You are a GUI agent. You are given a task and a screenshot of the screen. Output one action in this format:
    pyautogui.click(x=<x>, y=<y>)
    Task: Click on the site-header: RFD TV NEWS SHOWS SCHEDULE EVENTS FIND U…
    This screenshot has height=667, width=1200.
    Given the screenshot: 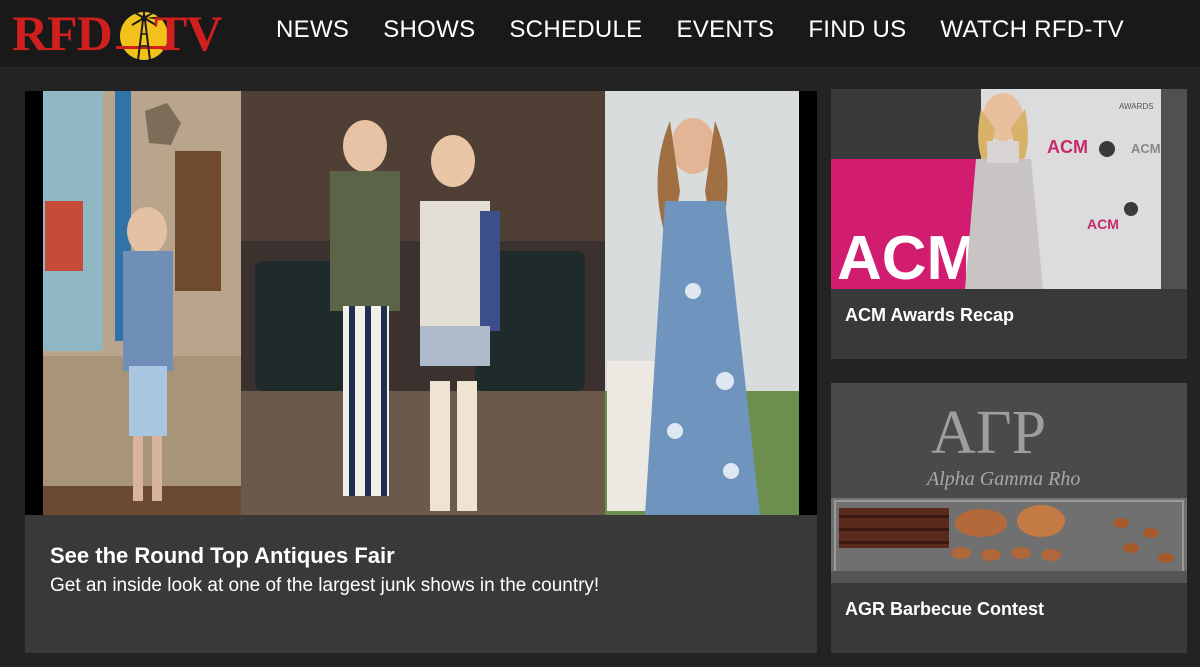 What is the action you would take?
    pyautogui.click(x=600, y=34)
    